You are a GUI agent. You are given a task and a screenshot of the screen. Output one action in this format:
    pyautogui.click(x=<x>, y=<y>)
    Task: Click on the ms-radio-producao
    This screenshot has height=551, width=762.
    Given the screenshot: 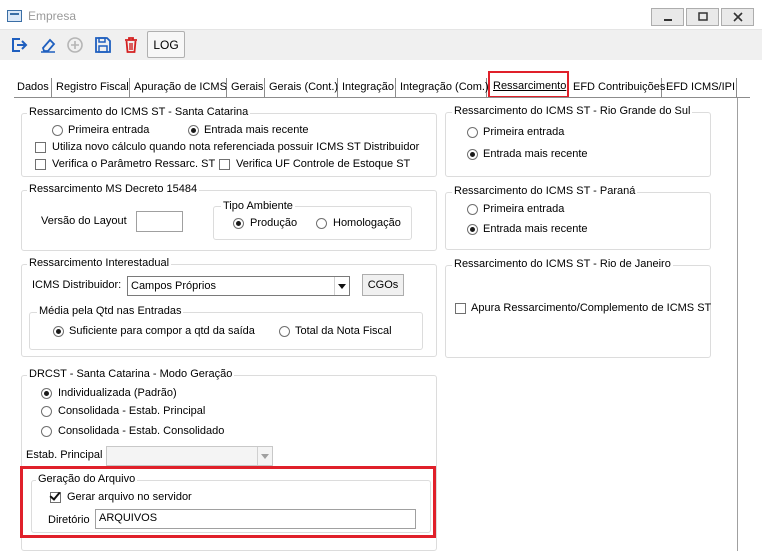 What is the action you would take?
    pyautogui.click(x=238, y=223)
    